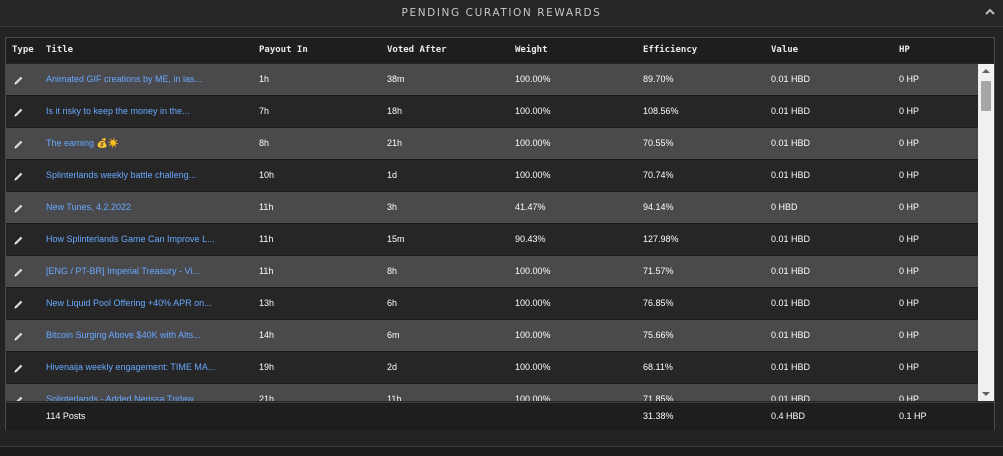 This screenshot has height=456, width=1003. Describe the element at coordinates (784, 50) in the screenshot. I see `column-header-value: Value` at that location.